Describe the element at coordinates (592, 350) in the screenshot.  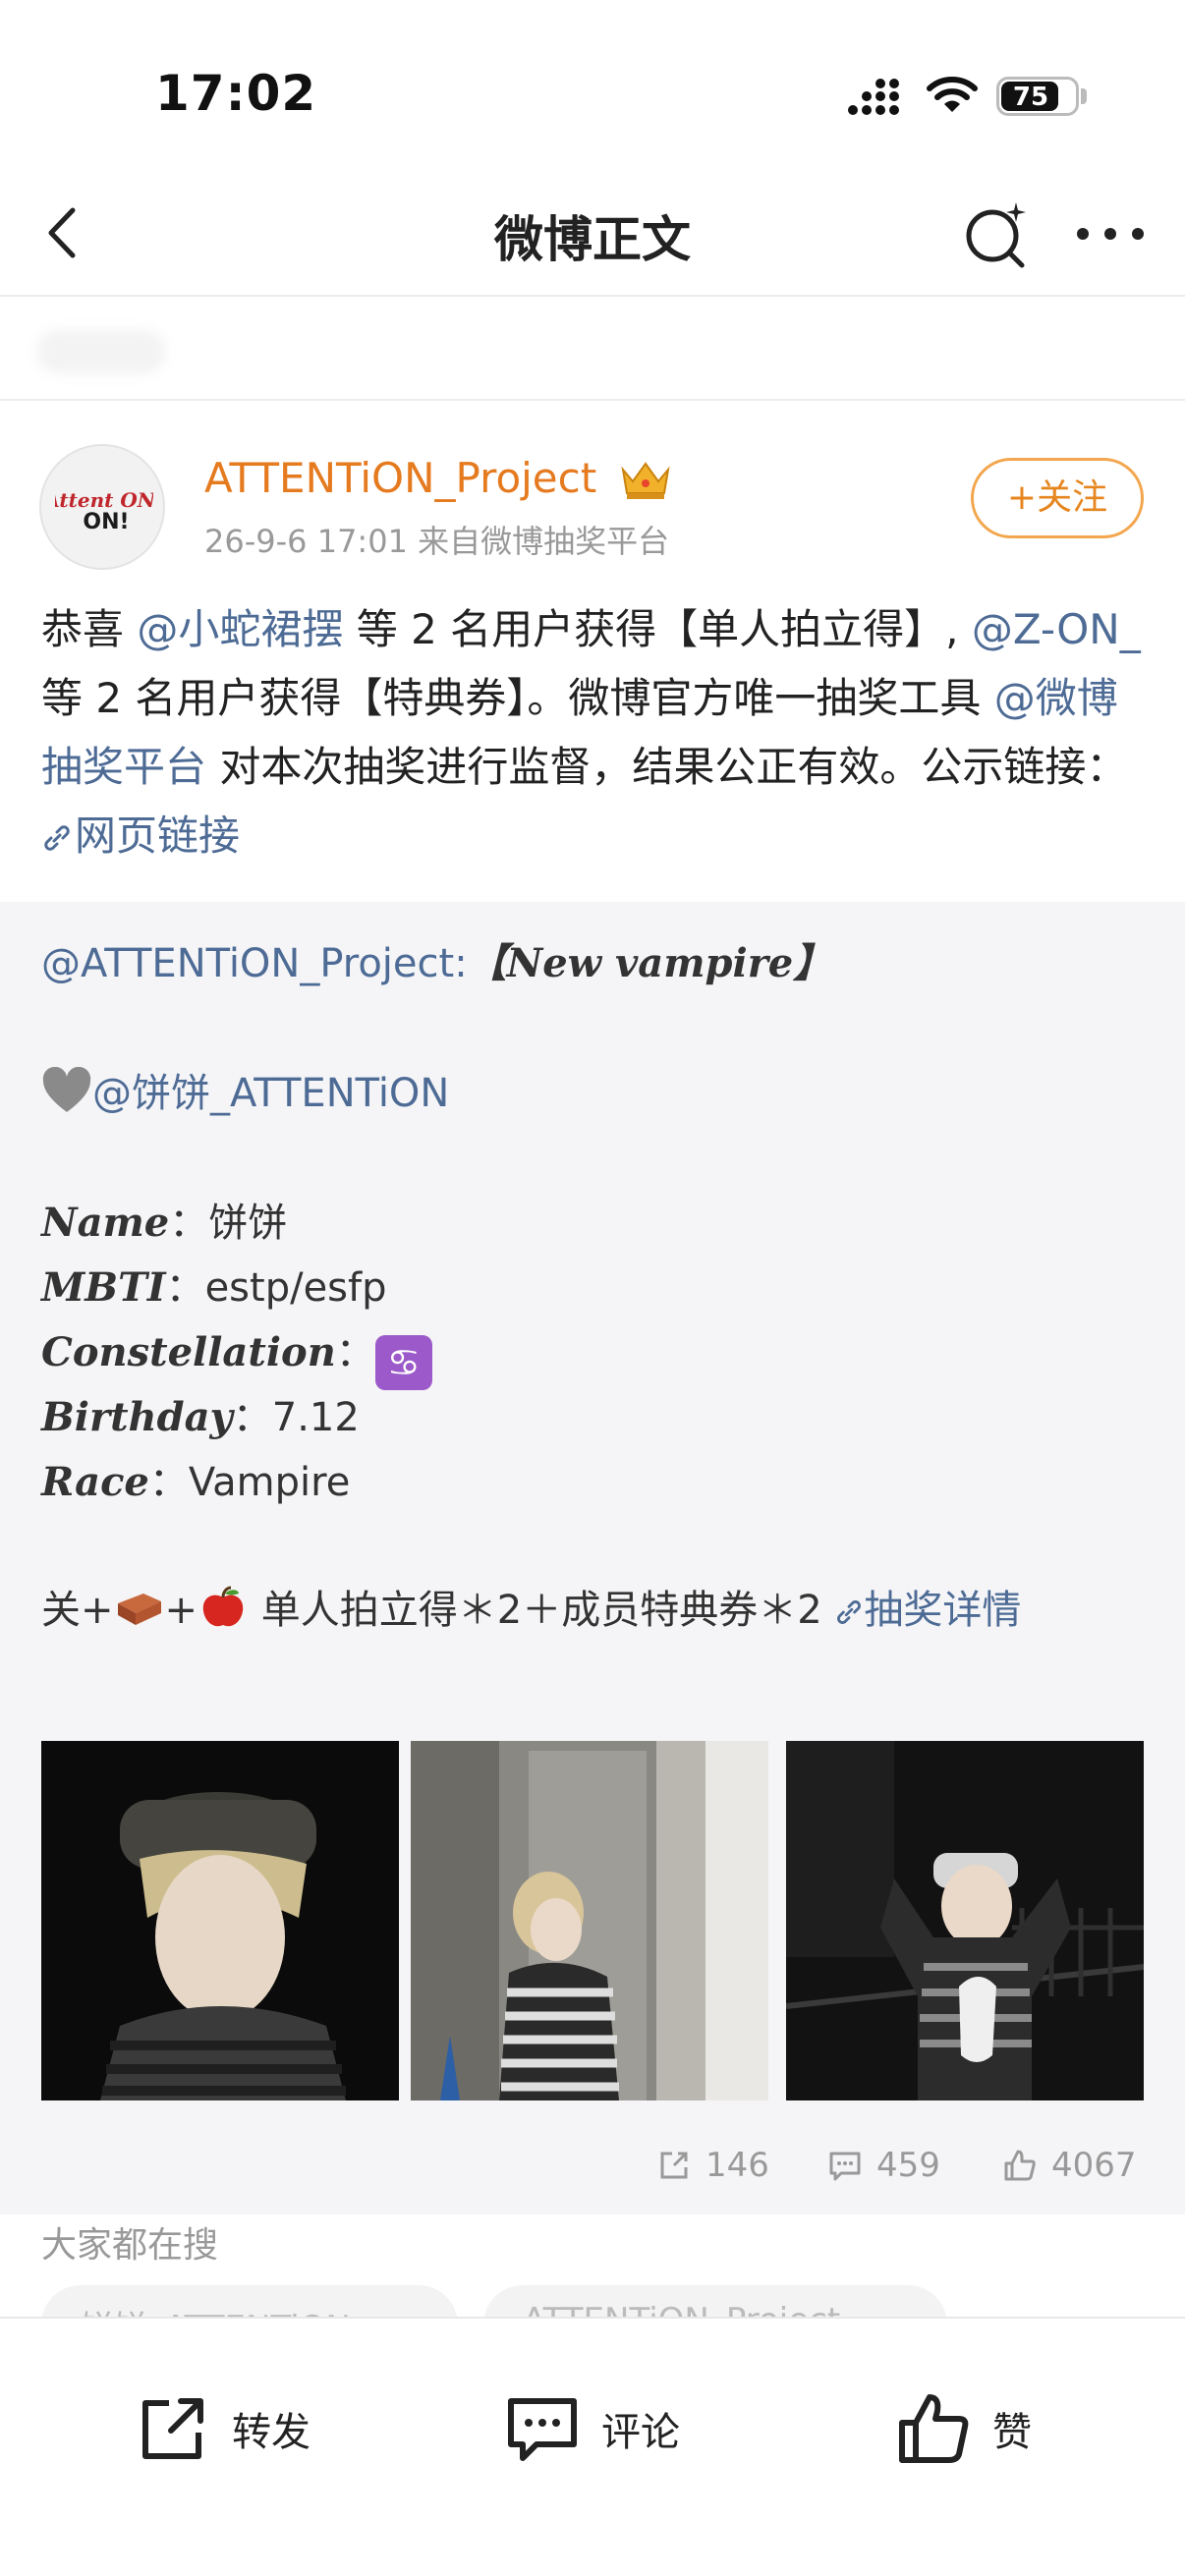
I see `pinned-strip` at that location.